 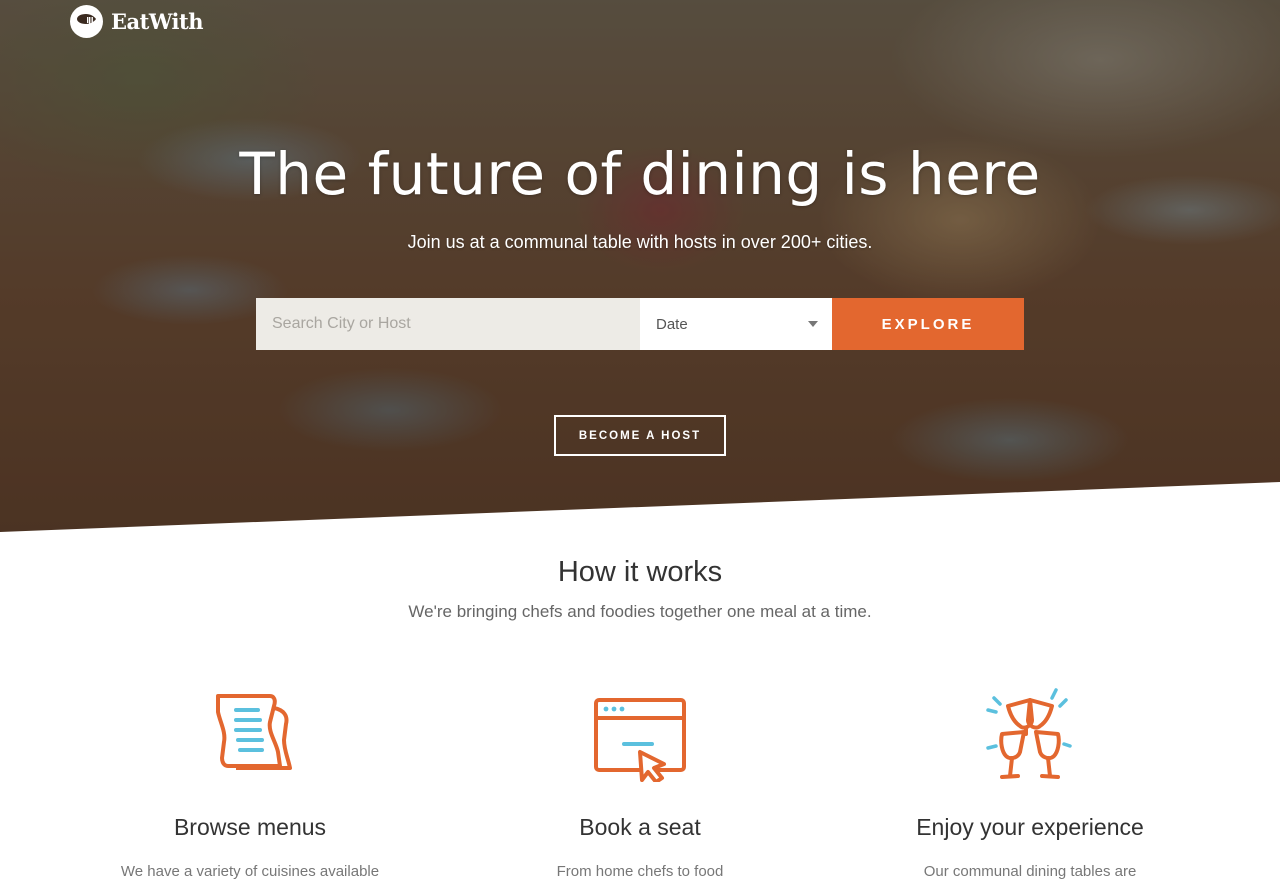 What do you see at coordinates (640, 435) in the screenshot?
I see `become-host-button: BECOME A HOST` at bounding box center [640, 435].